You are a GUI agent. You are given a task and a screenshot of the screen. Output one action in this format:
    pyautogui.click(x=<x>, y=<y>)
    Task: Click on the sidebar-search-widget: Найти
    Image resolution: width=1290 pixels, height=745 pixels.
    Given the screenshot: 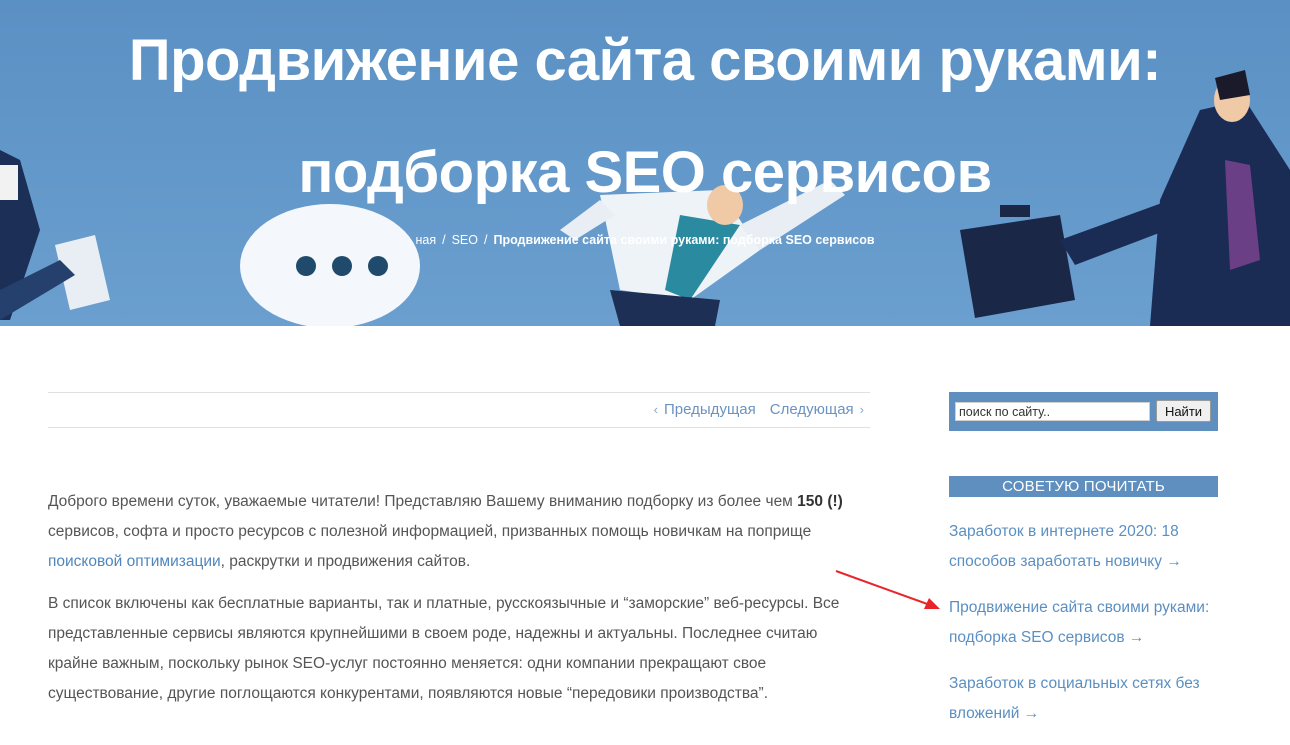 What is the action you would take?
    pyautogui.click(x=1083, y=411)
    